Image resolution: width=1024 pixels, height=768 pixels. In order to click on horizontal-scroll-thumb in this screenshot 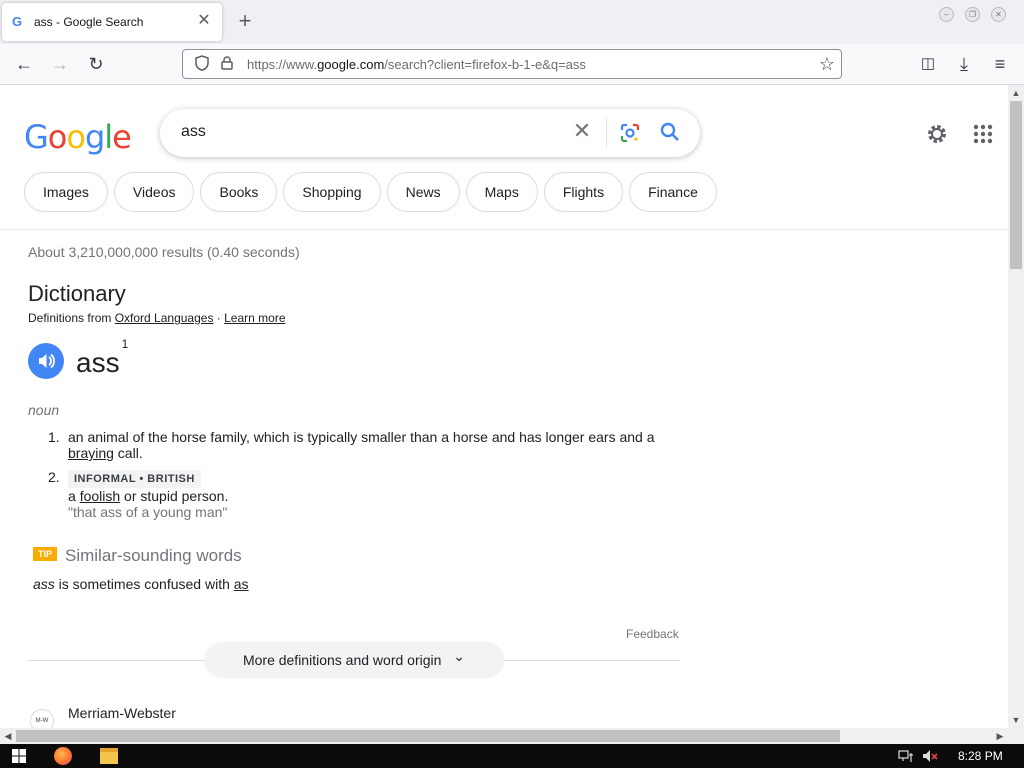, I will do `click(428, 736)`.